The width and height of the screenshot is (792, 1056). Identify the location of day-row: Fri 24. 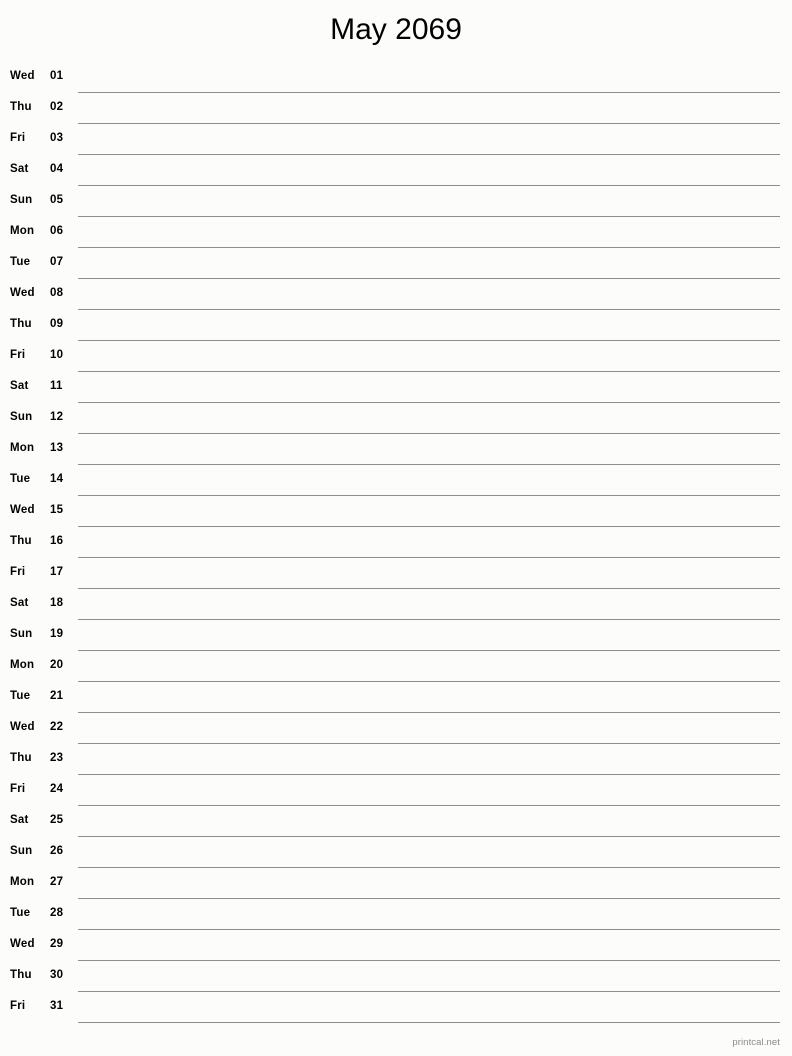
(396, 790).